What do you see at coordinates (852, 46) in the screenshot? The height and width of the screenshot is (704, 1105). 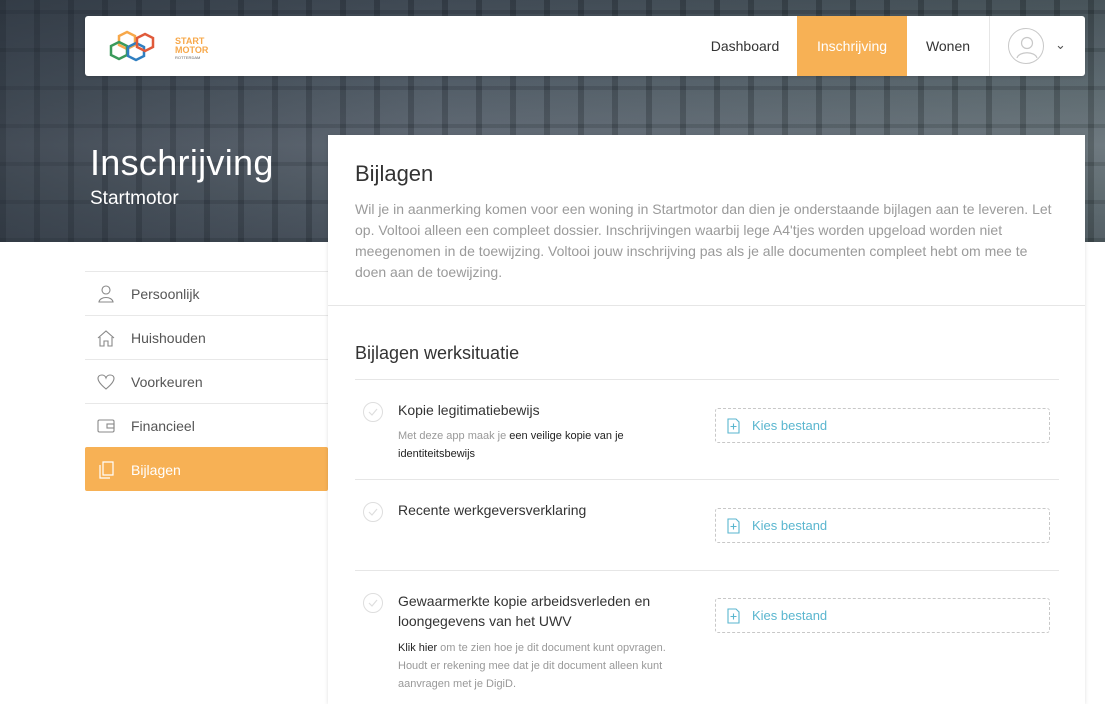 I see `nav-inschrijving: Inschrijving` at bounding box center [852, 46].